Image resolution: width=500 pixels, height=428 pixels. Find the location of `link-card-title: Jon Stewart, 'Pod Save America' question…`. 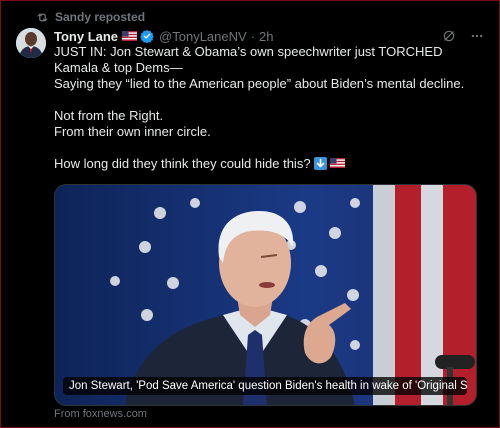

link-card-title: Jon Stewart, 'Pod Save America' question… is located at coordinates (265, 386).